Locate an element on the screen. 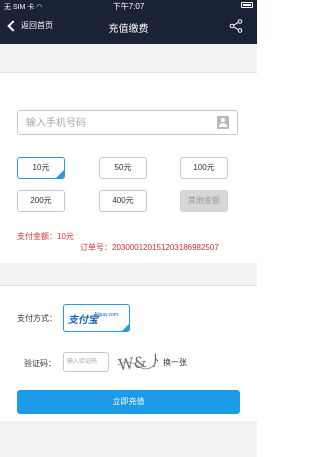 This screenshot has width=320, height=457. contact-book-icon is located at coordinates (223, 122).